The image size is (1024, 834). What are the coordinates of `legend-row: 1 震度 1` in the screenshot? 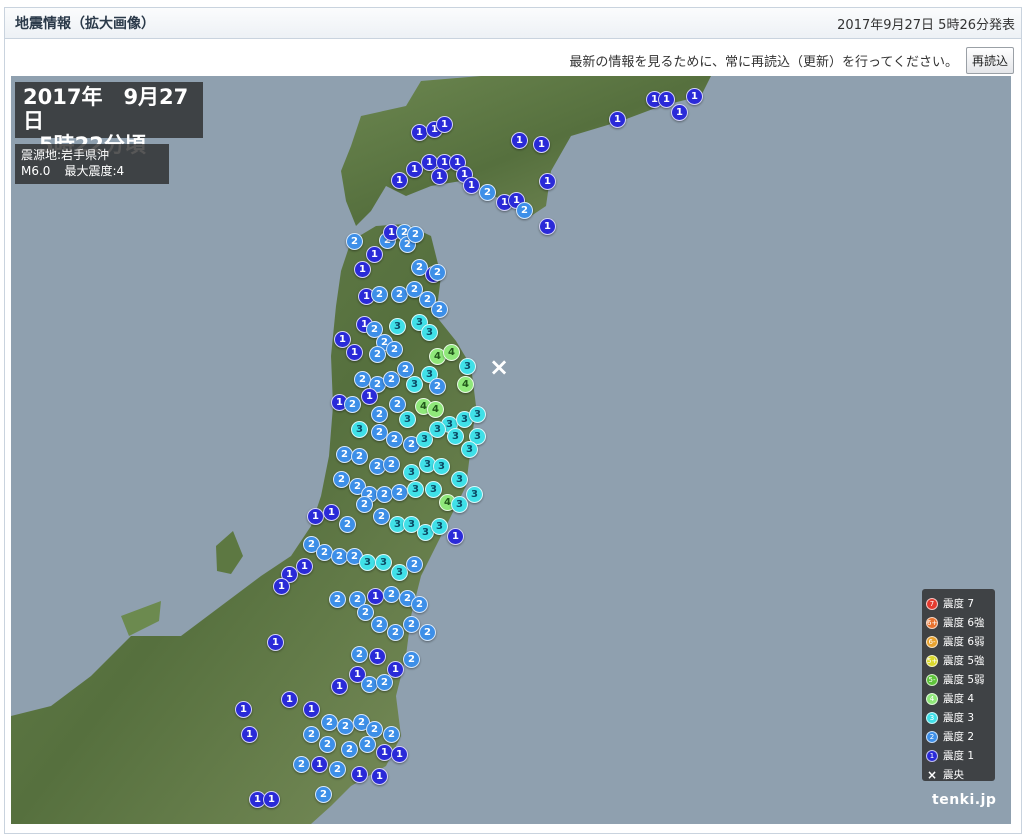 It's located at (958, 755).